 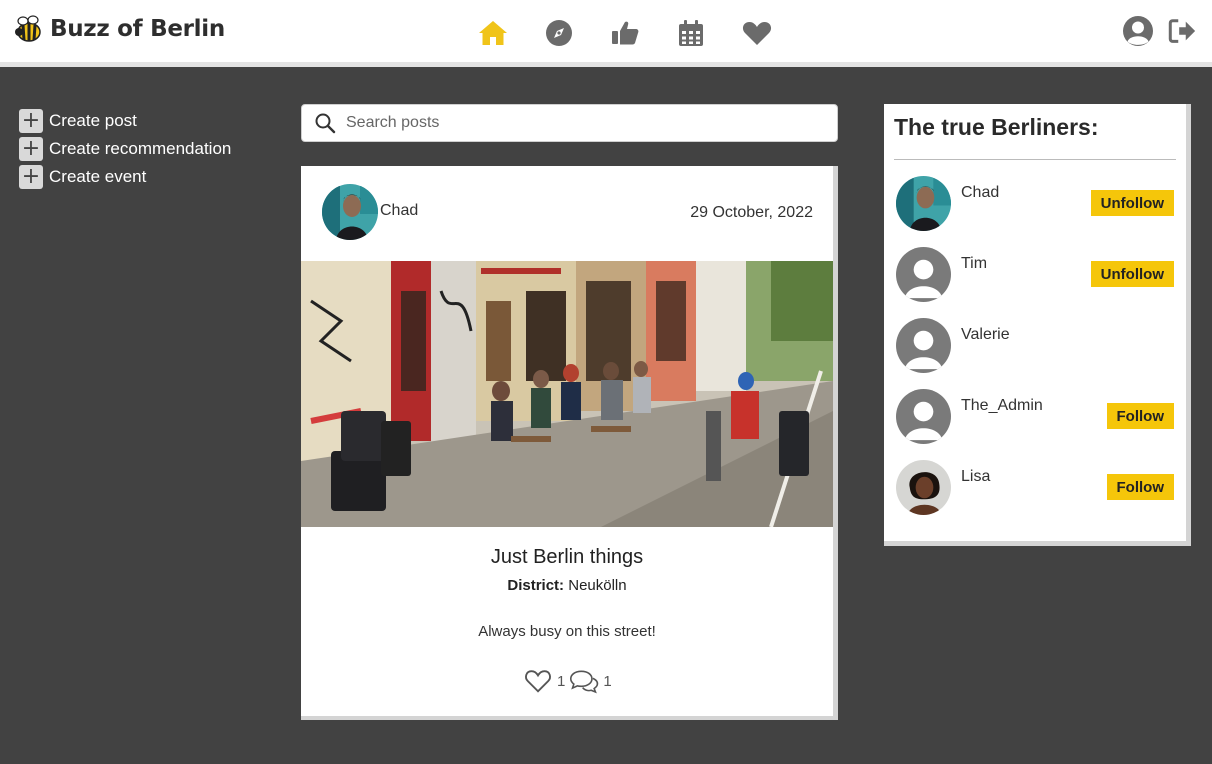 What do you see at coordinates (691, 33) in the screenshot?
I see `calendar-icon` at bounding box center [691, 33].